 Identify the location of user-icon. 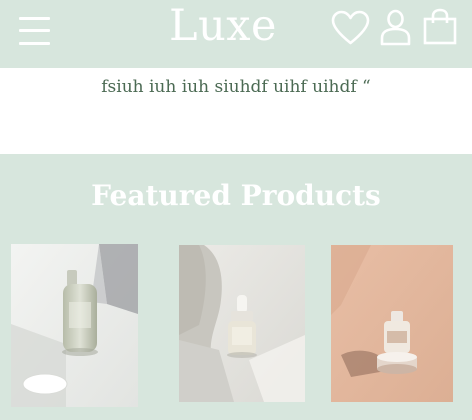
(395, 27).